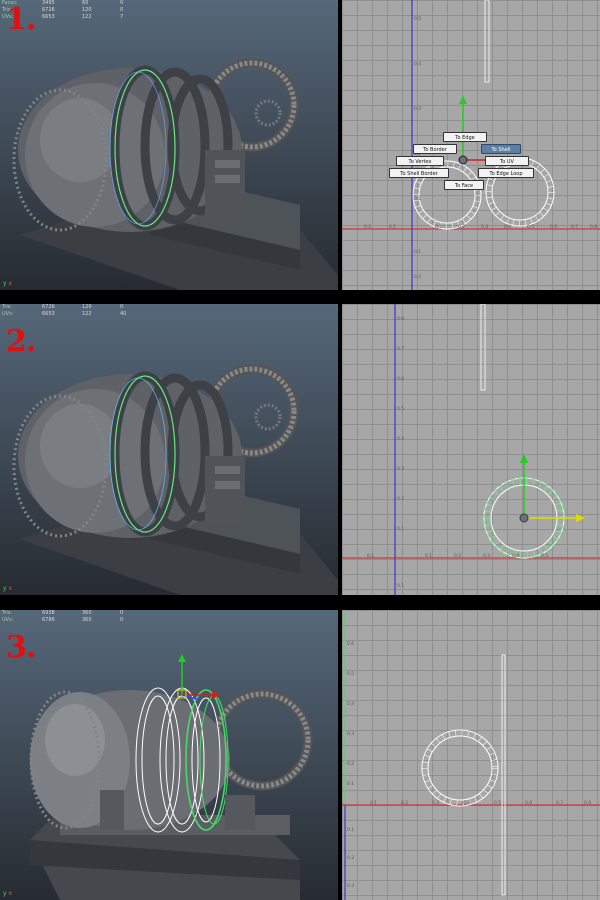 The height and width of the screenshot is (900, 600). Describe the element at coordinates (435, 149) in the screenshot. I see `to-border-menu-item: To Border` at that location.